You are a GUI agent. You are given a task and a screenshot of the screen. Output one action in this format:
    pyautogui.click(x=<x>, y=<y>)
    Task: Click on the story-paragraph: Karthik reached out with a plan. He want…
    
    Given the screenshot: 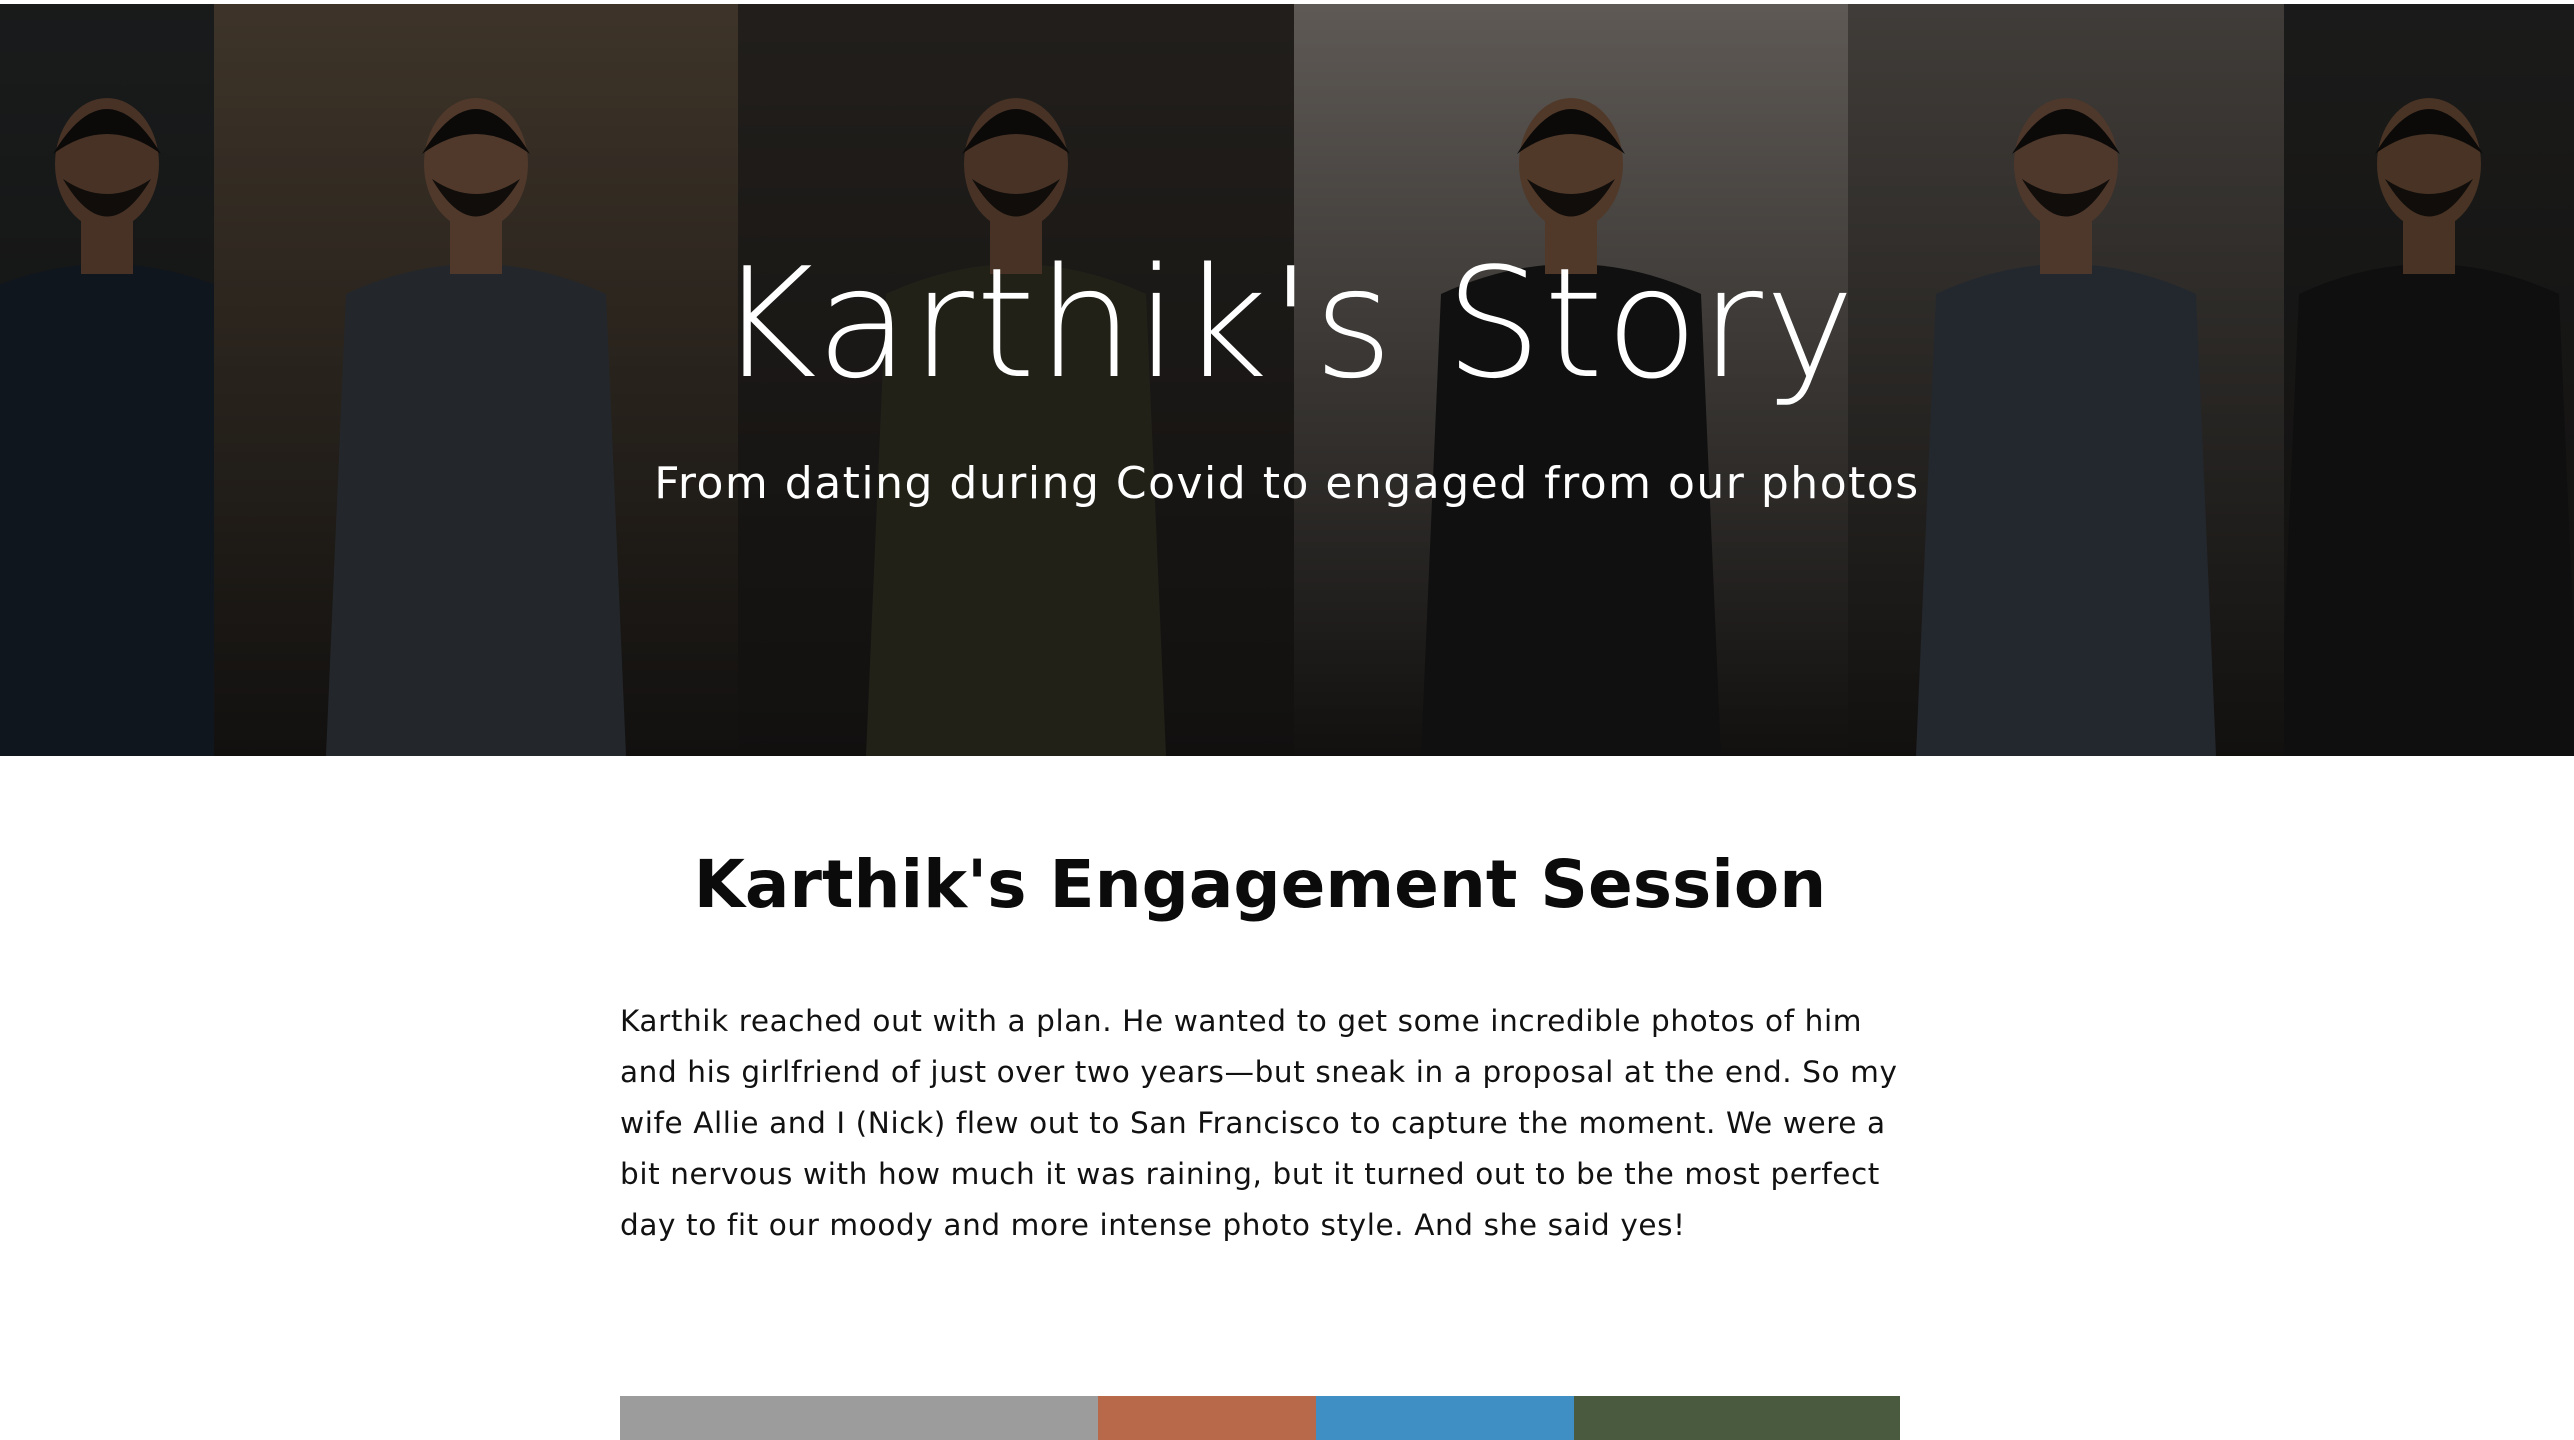 What is the action you would take?
    pyautogui.click(x=1259, y=1123)
    